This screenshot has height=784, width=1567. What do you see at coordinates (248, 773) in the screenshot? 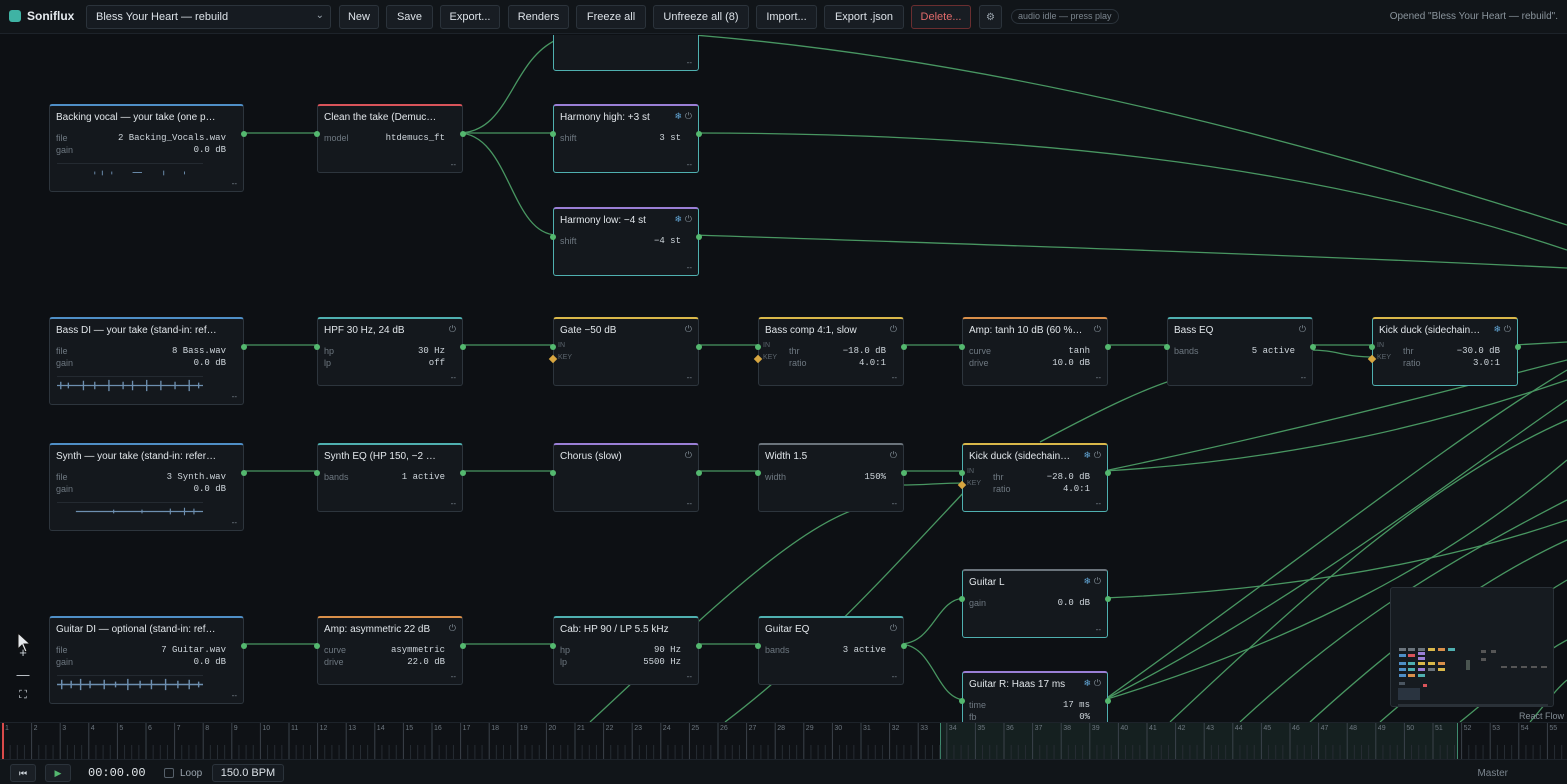
I see `bpm-input: 150.0 BPM` at bounding box center [248, 773].